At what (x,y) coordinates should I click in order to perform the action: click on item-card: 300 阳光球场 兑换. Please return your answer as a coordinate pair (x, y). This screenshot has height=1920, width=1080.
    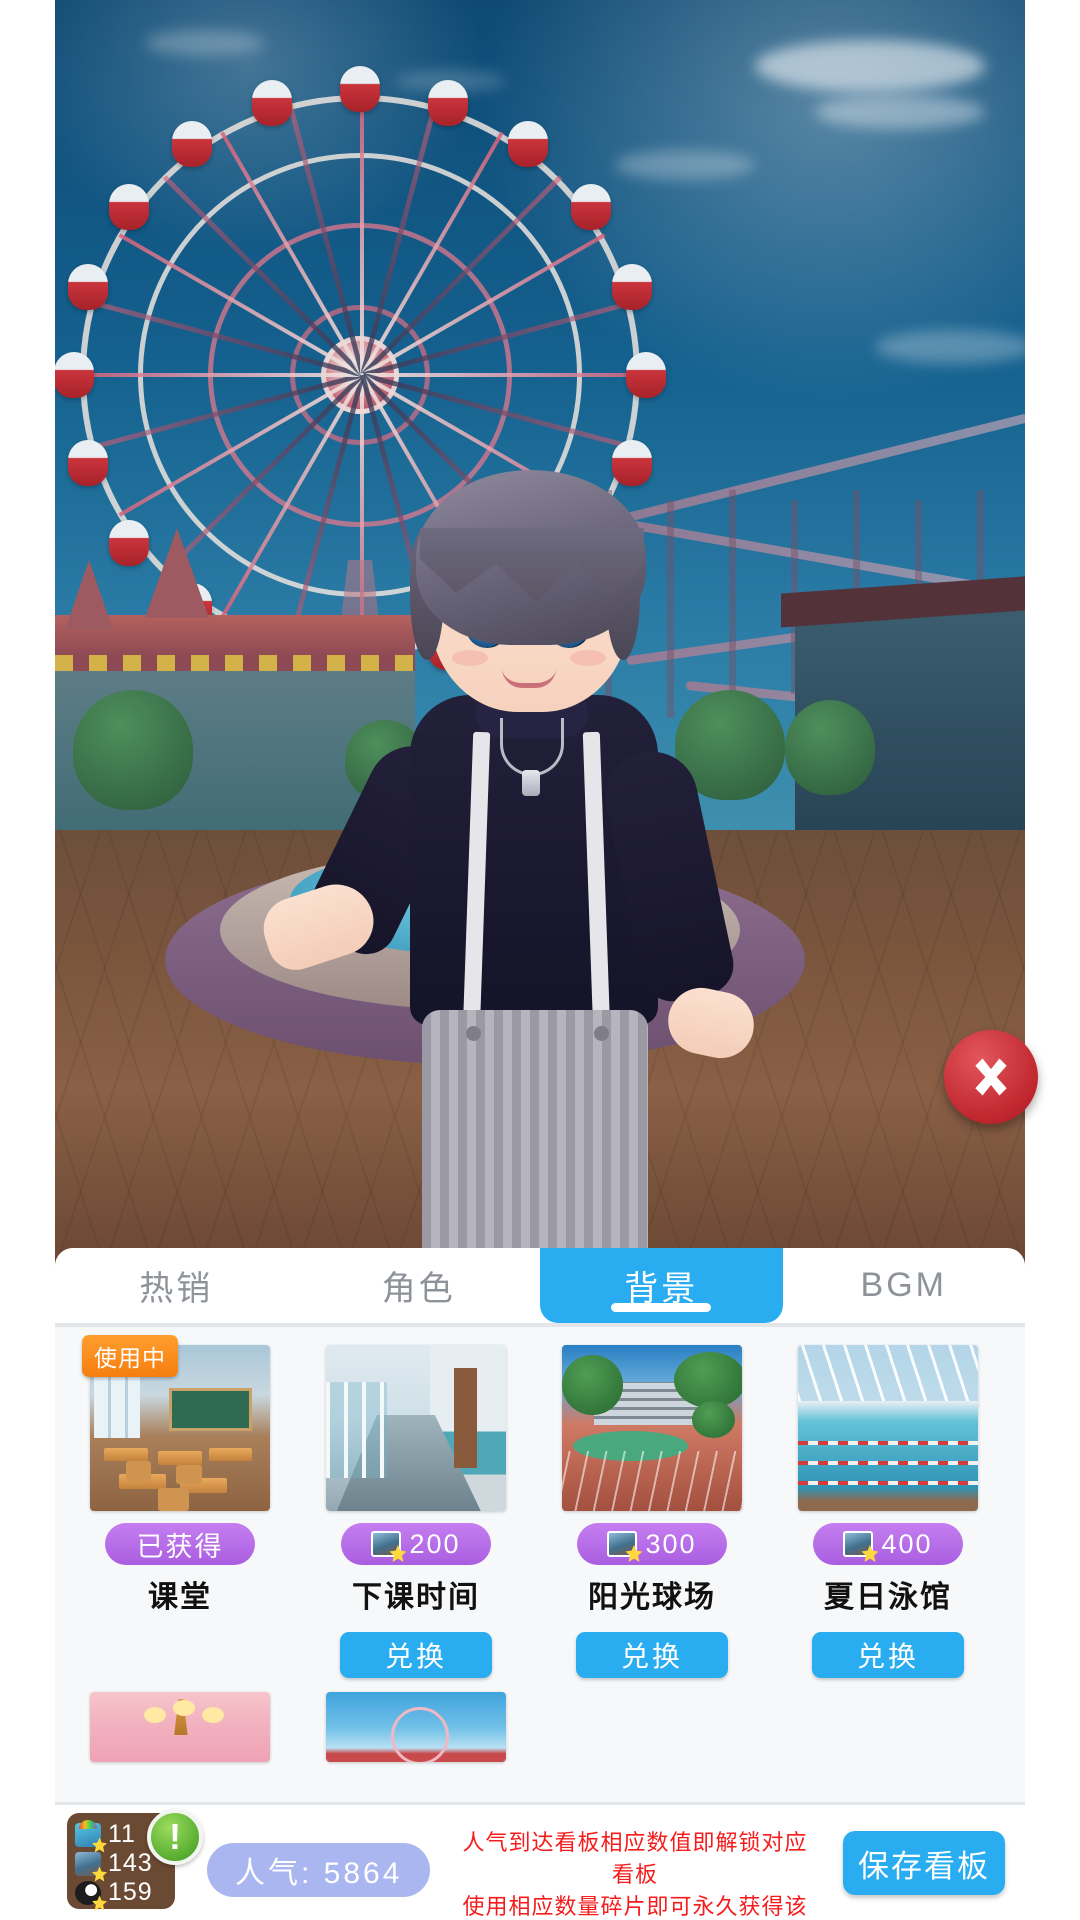
    Looking at the image, I should click on (652, 1511).